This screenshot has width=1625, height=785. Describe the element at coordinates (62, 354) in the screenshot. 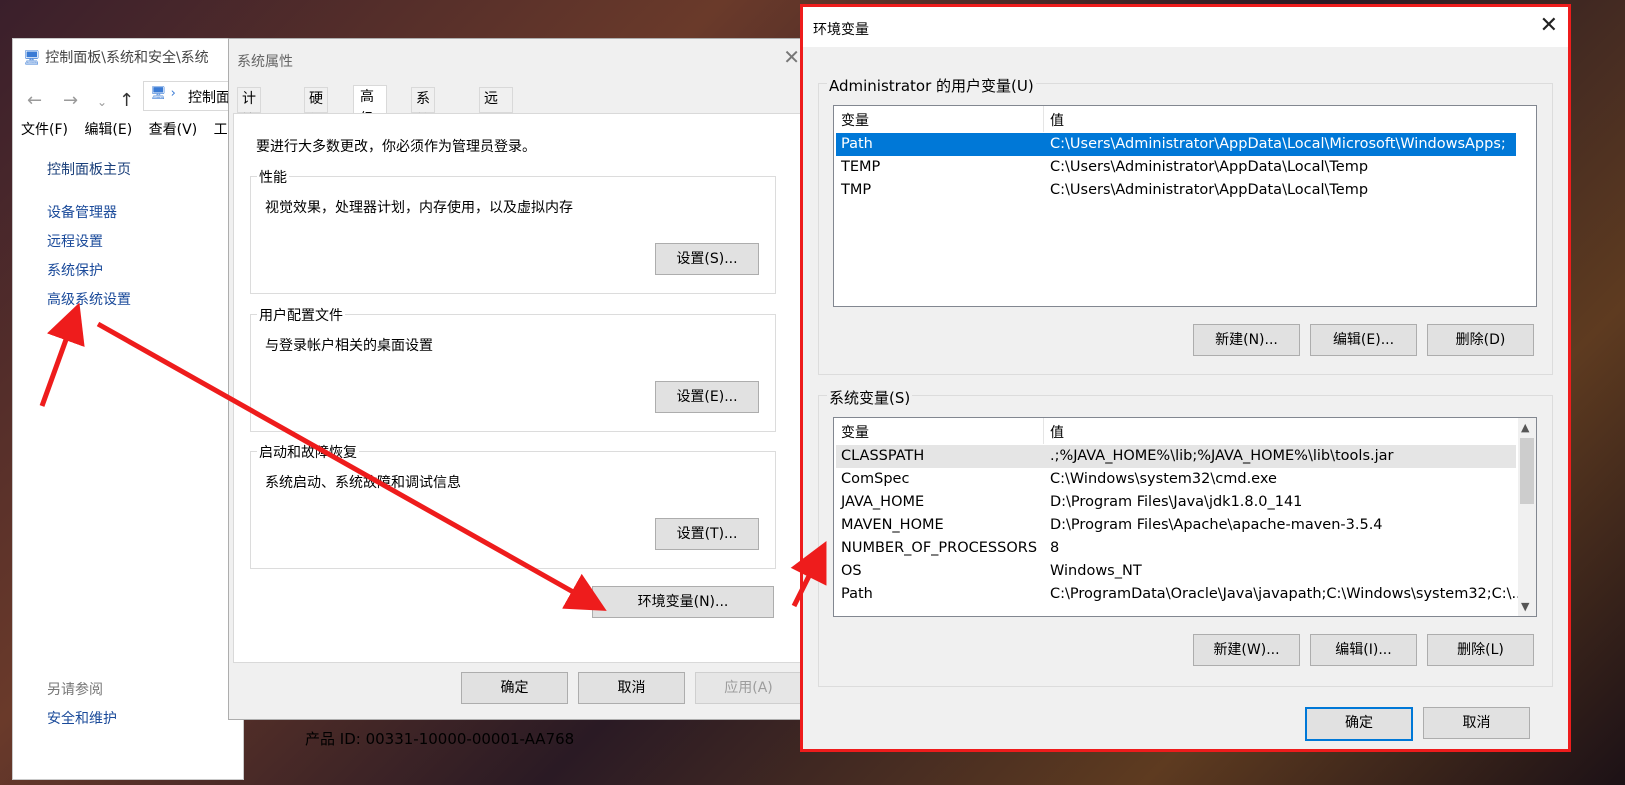

I see `arrow-to-advanced-settings` at that location.